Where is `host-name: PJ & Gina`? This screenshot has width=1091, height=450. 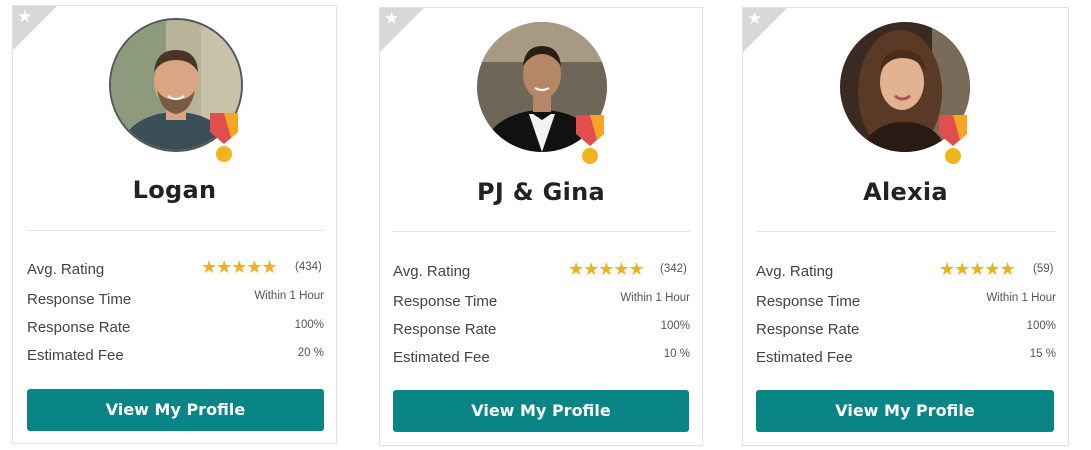 host-name: PJ & Gina is located at coordinates (541, 192).